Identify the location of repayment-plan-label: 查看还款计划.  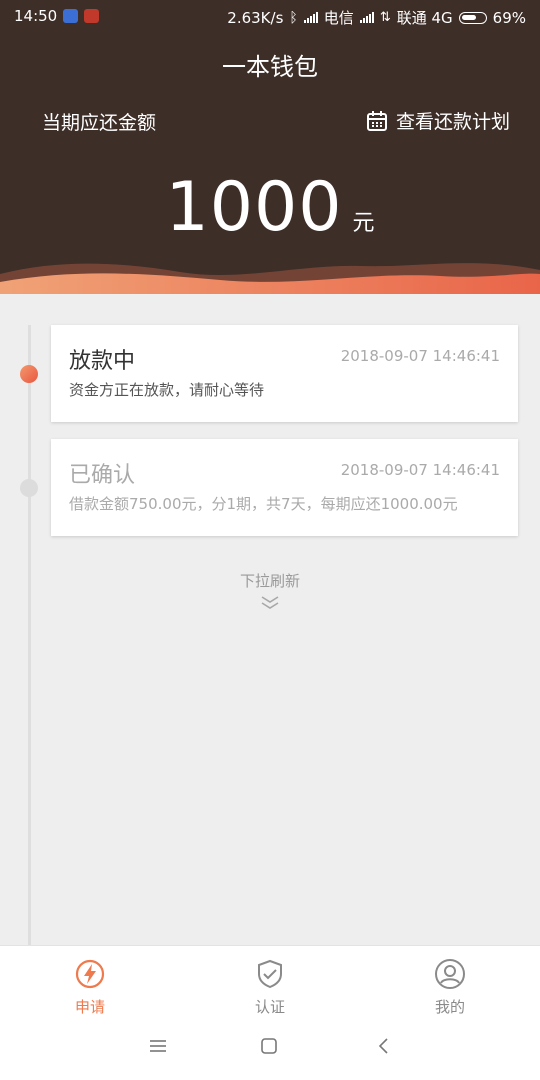
(452, 122).